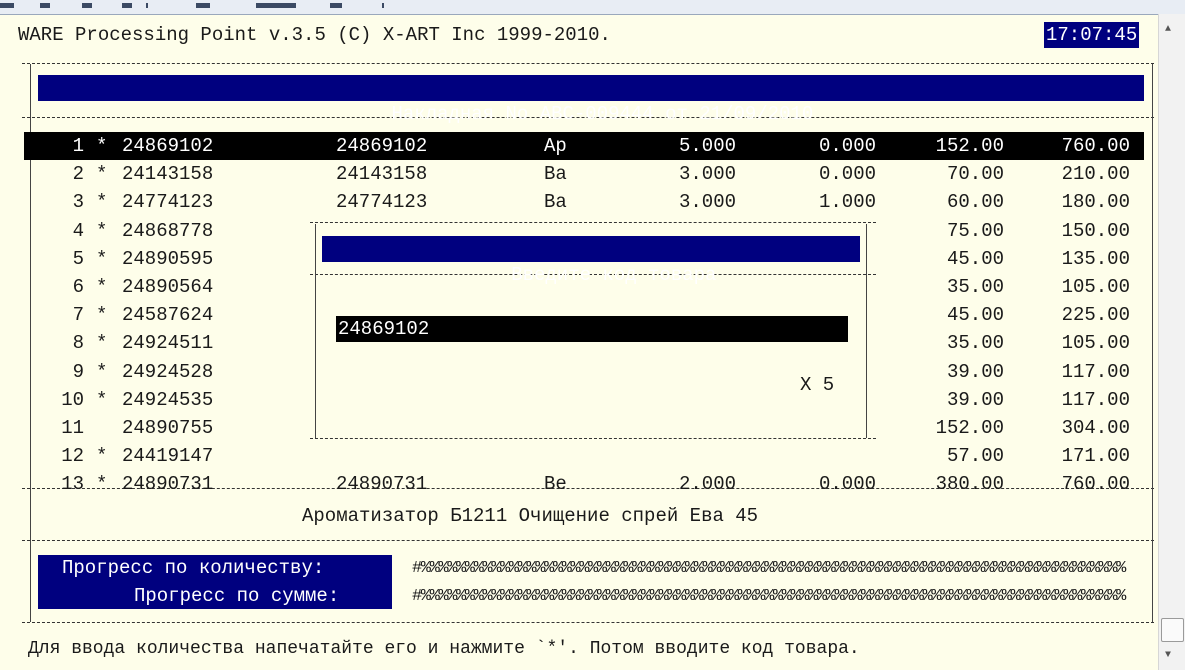  What do you see at coordinates (975, 174) in the screenshot?
I see `cell-price: 70.00` at bounding box center [975, 174].